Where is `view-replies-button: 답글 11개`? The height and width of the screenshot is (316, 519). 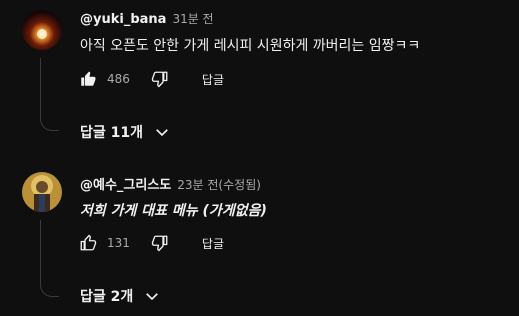 view-replies-button: 답글 11개 is located at coordinates (125, 132).